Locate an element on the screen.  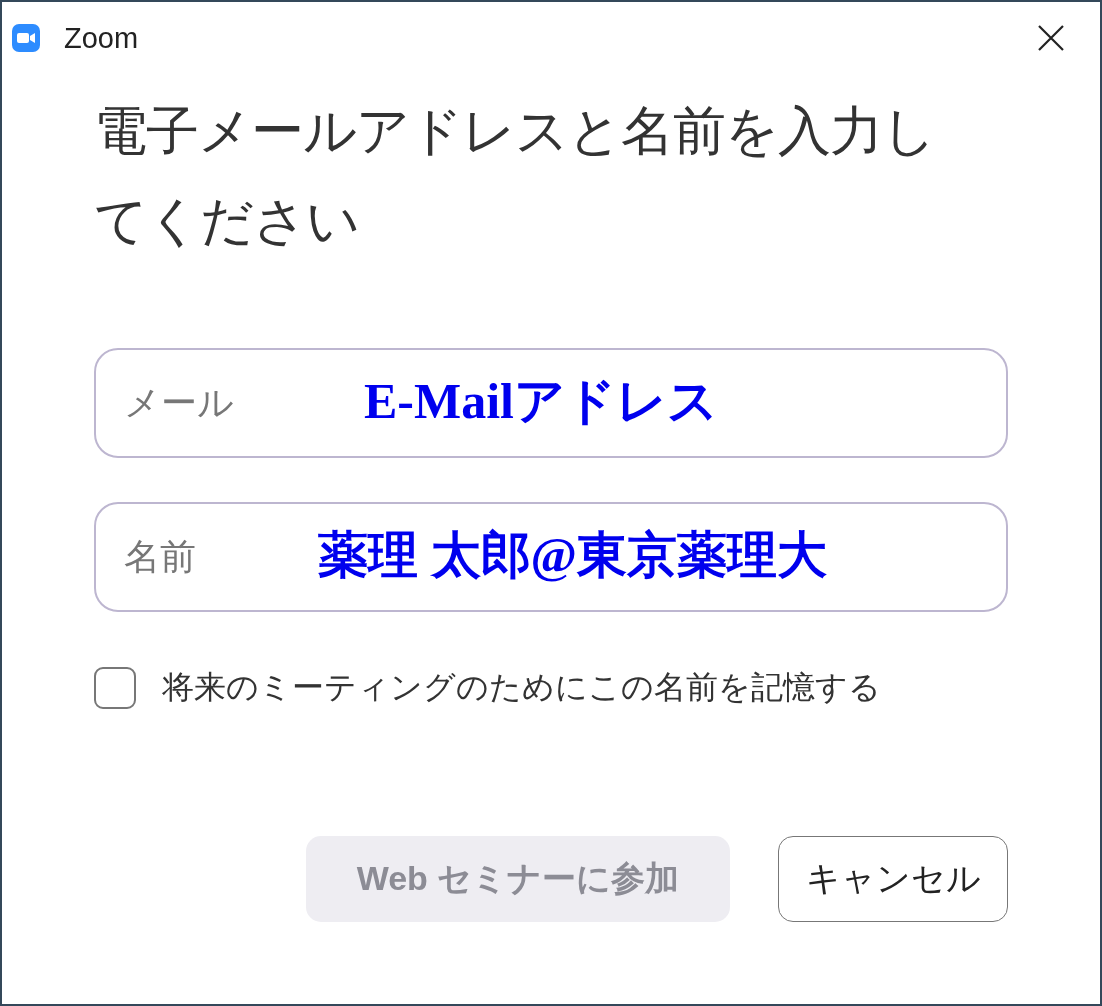
input-field: 名前 薬理 太郎@東京薬理大 is located at coordinates (551, 557).